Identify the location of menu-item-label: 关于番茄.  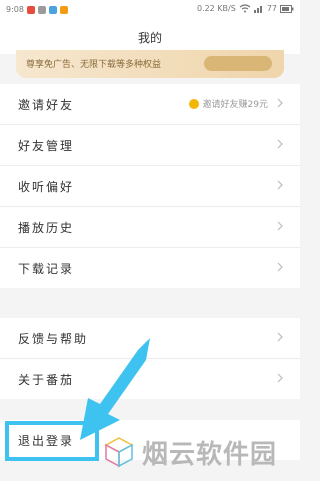
(46, 380).